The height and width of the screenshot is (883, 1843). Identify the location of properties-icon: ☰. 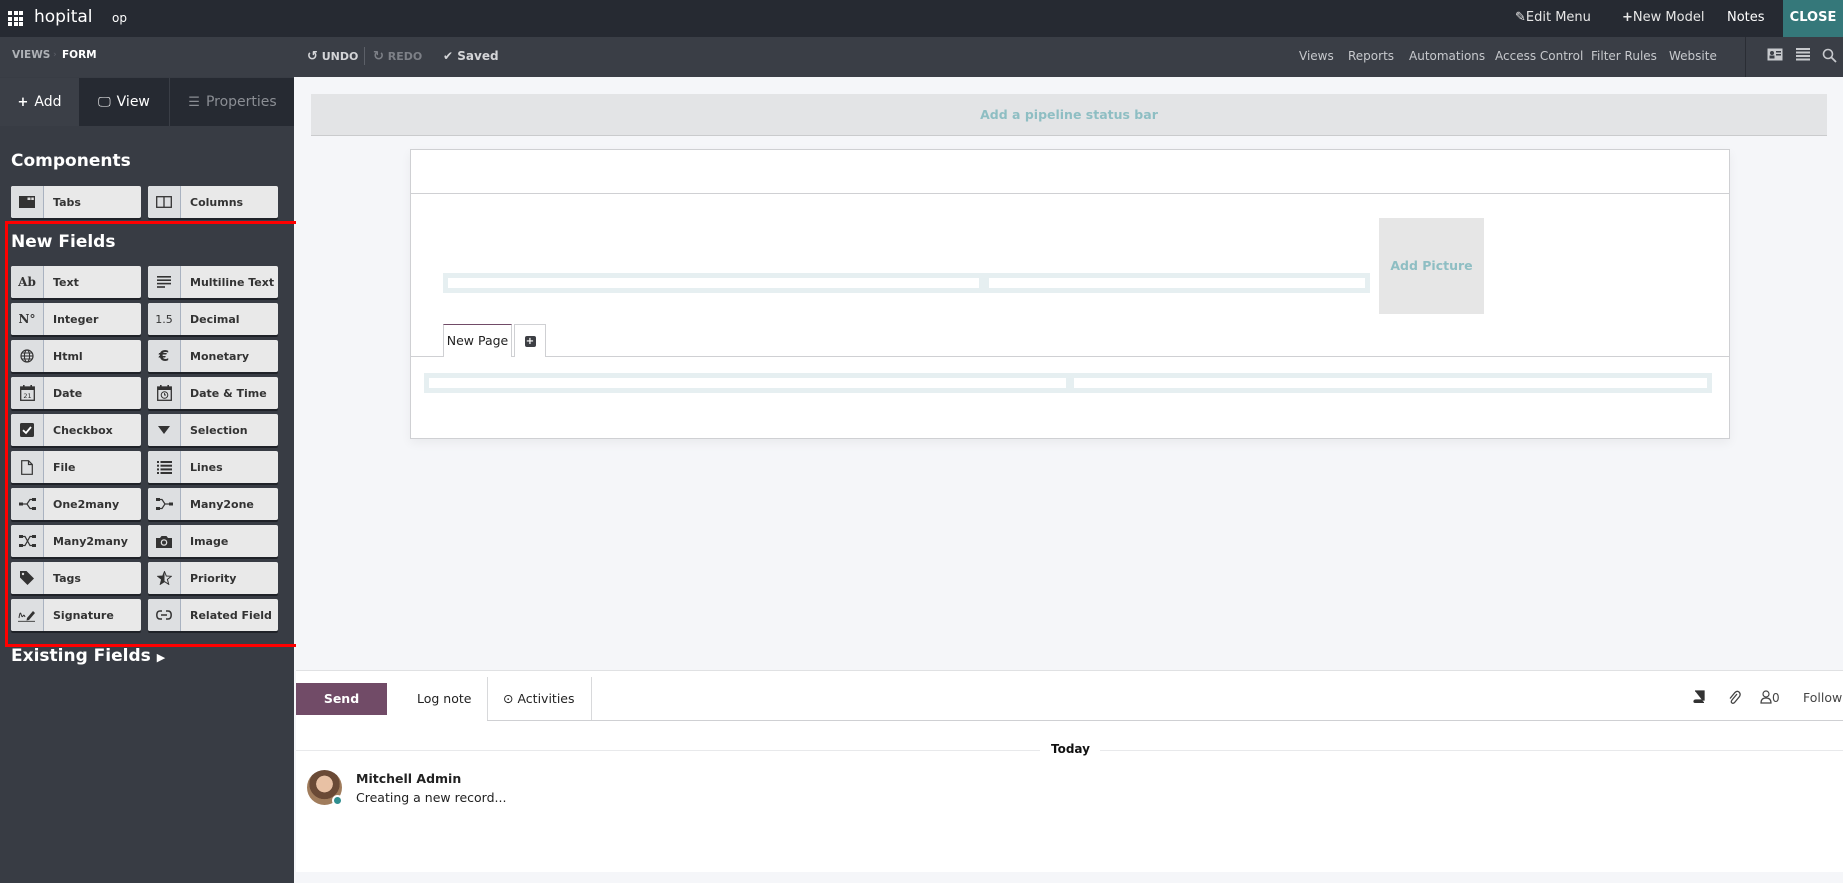
(194, 102).